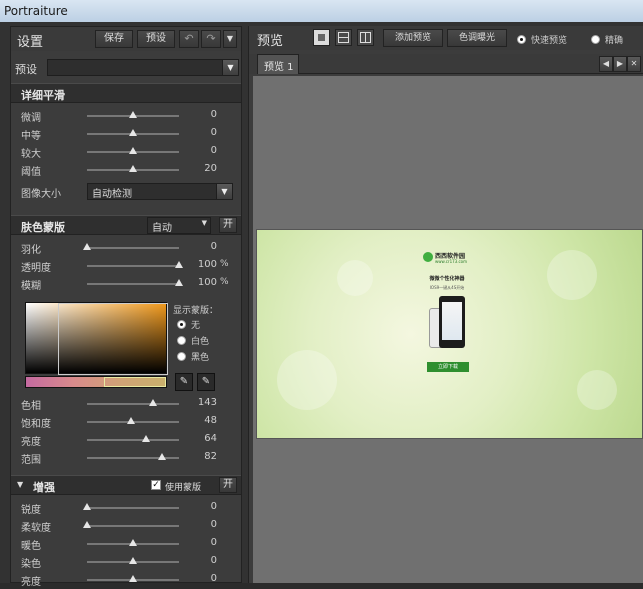 This screenshot has width=643, height=589. Describe the element at coordinates (620, 64) in the screenshot. I see `tab-next-icon: ▶` at that location.